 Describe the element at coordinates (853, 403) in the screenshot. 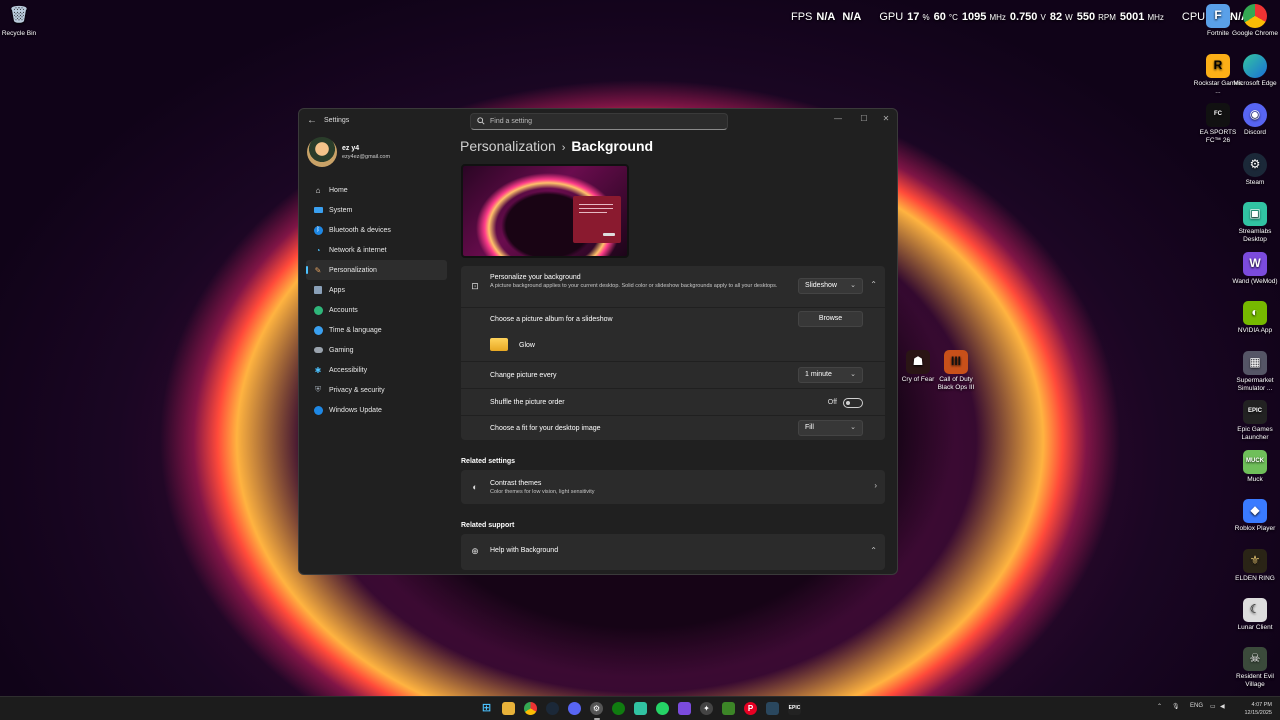

I see `shuffle-toggle` at that location.